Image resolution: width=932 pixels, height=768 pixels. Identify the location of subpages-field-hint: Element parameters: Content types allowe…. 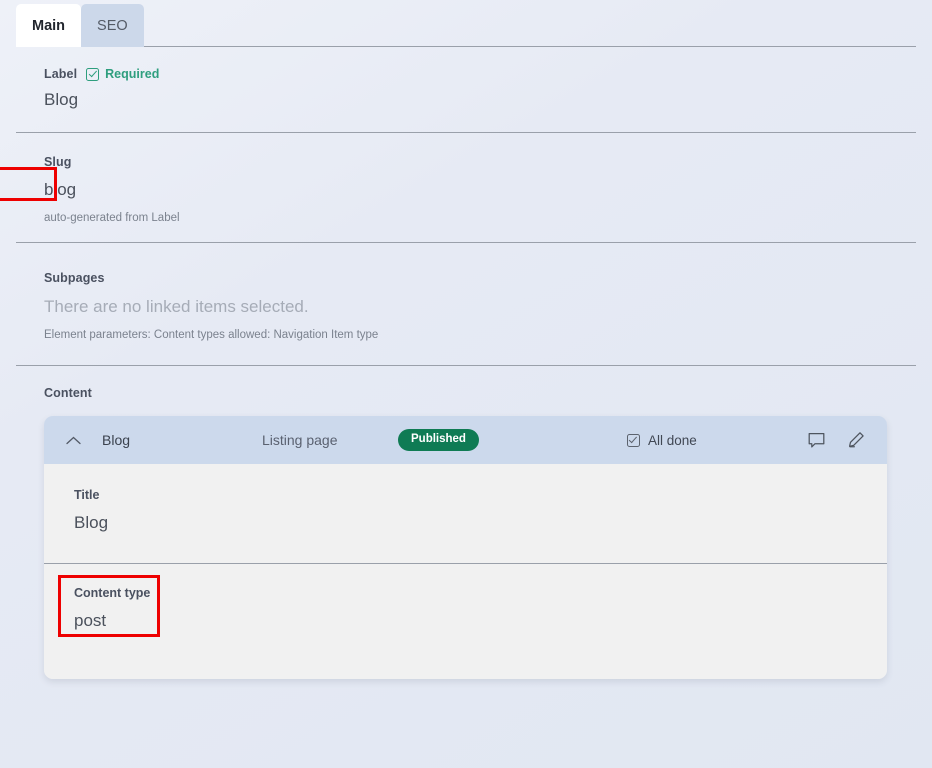
(211, 335).